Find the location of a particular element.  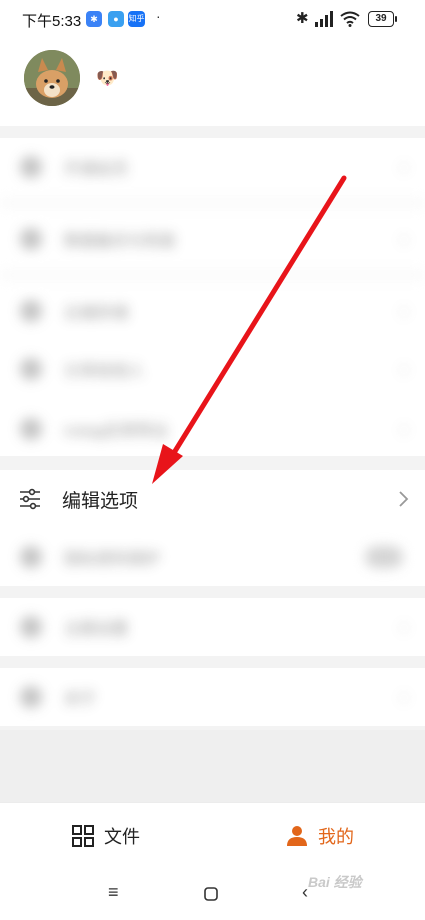

chat-app-icon: ● is located at coordinates (116, 19).